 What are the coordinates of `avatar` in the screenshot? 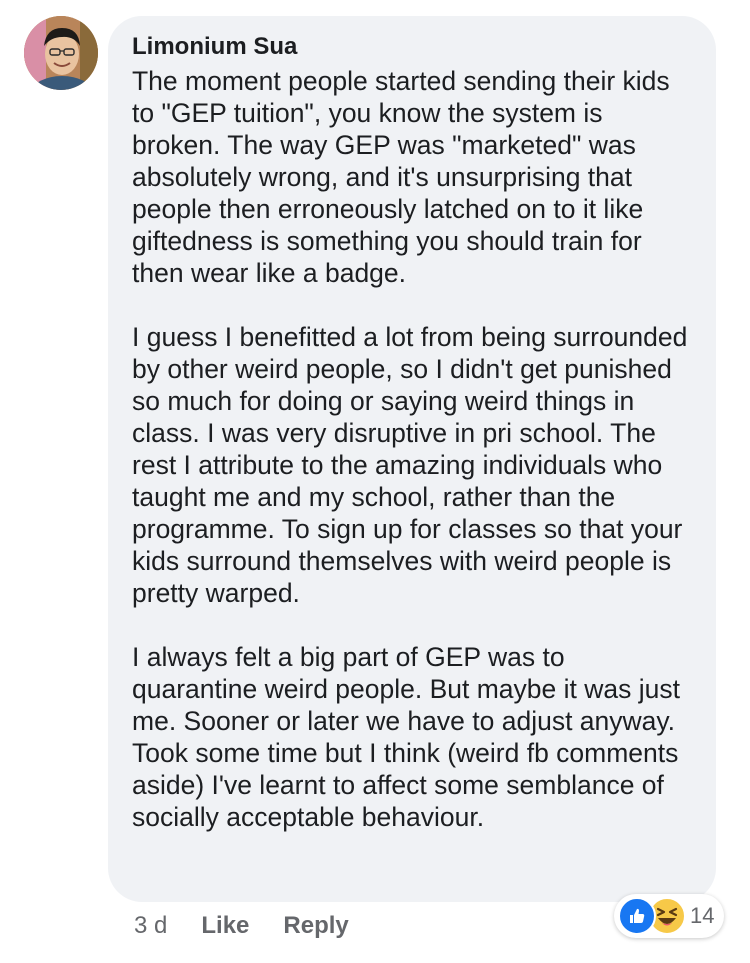 It's located at (61, 53).